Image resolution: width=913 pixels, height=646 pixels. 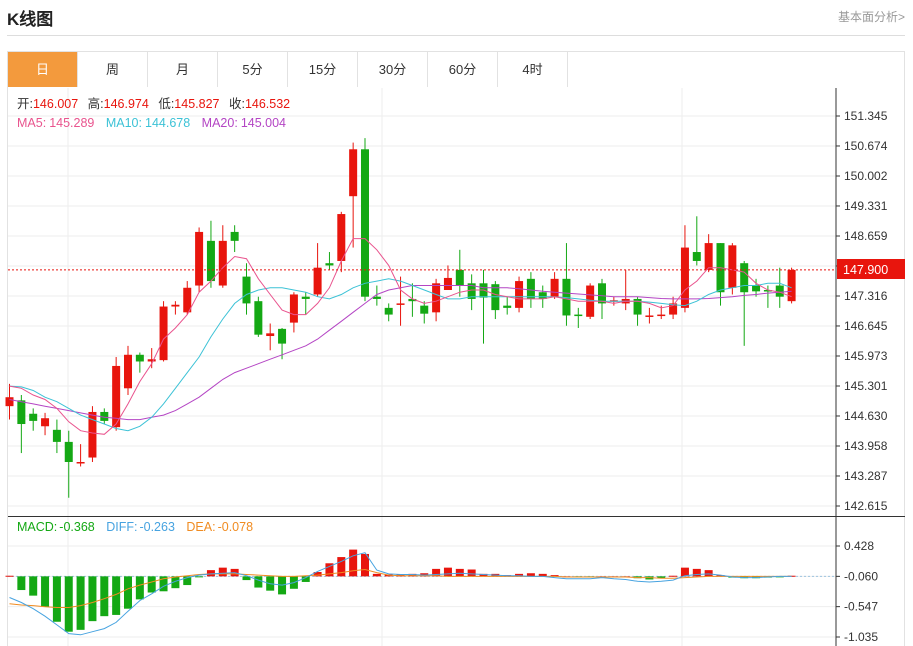 I want to click on macd-readout: MACD: -0.368 DIFF: -0.263 DEA: -0.078, so click(x=135, y=527).